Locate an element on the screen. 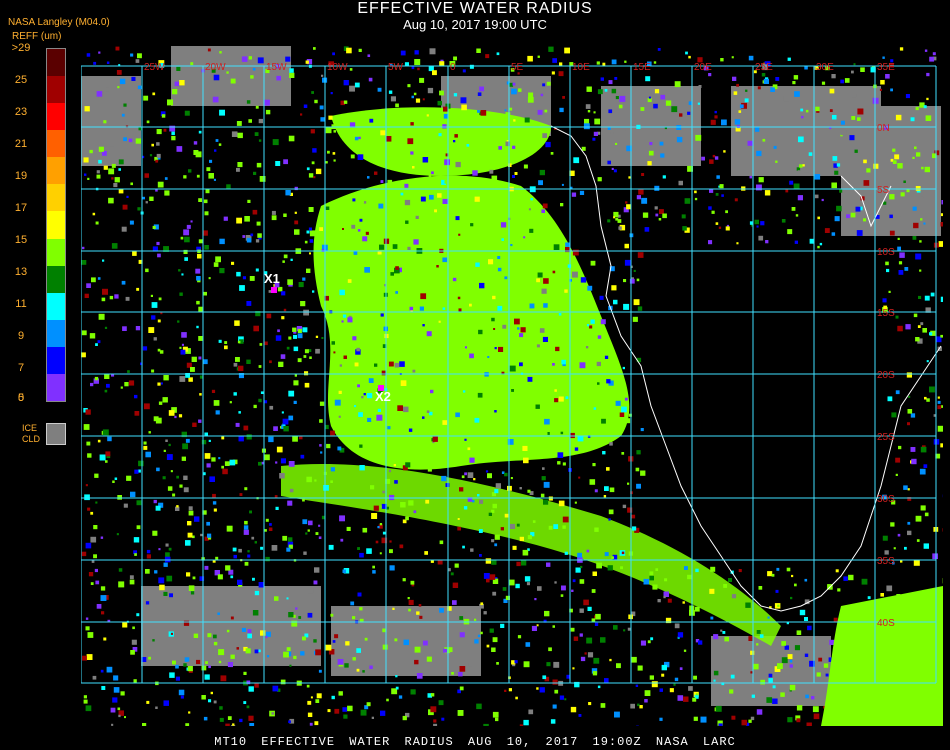 The image size is (950, 750). legend-tick: 11 is located at coordinates (21, 304).